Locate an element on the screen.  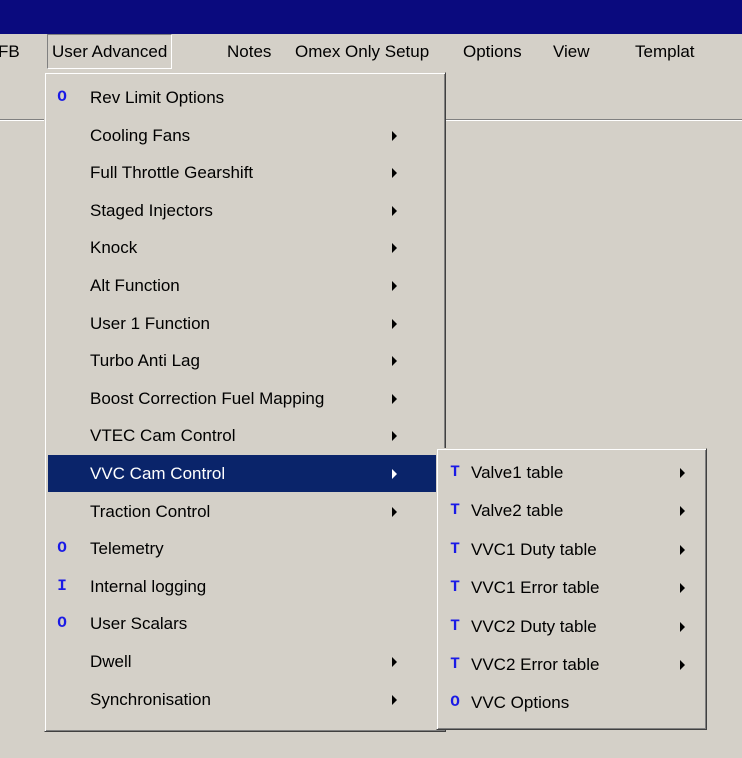
menu-item-mark: I is located at coordinates (62, 585).